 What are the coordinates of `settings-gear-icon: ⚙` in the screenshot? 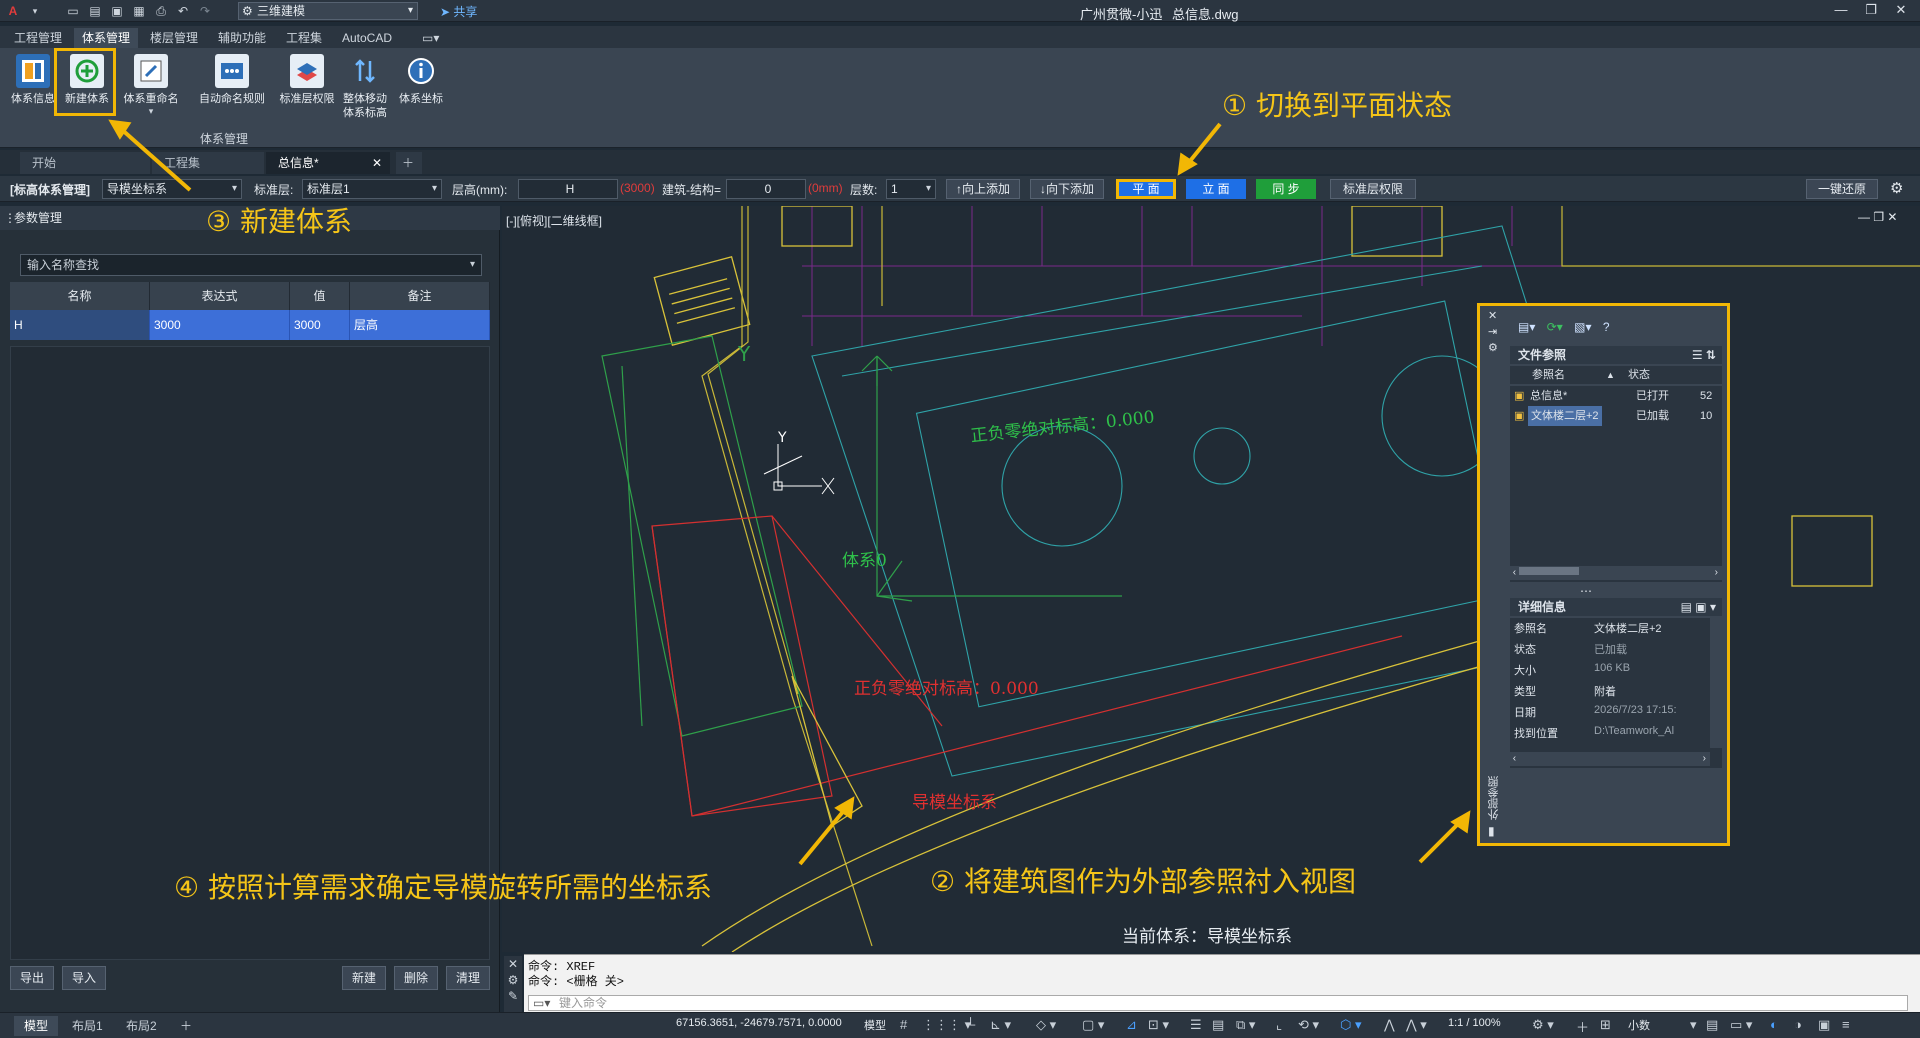 It's located at (1896, 188).